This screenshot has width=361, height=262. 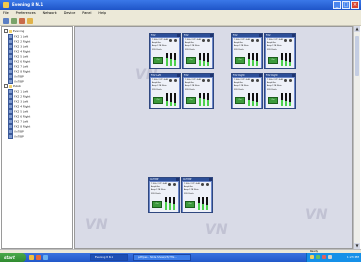 I want to click on scroll-thumb, so click(x=357, y=56).